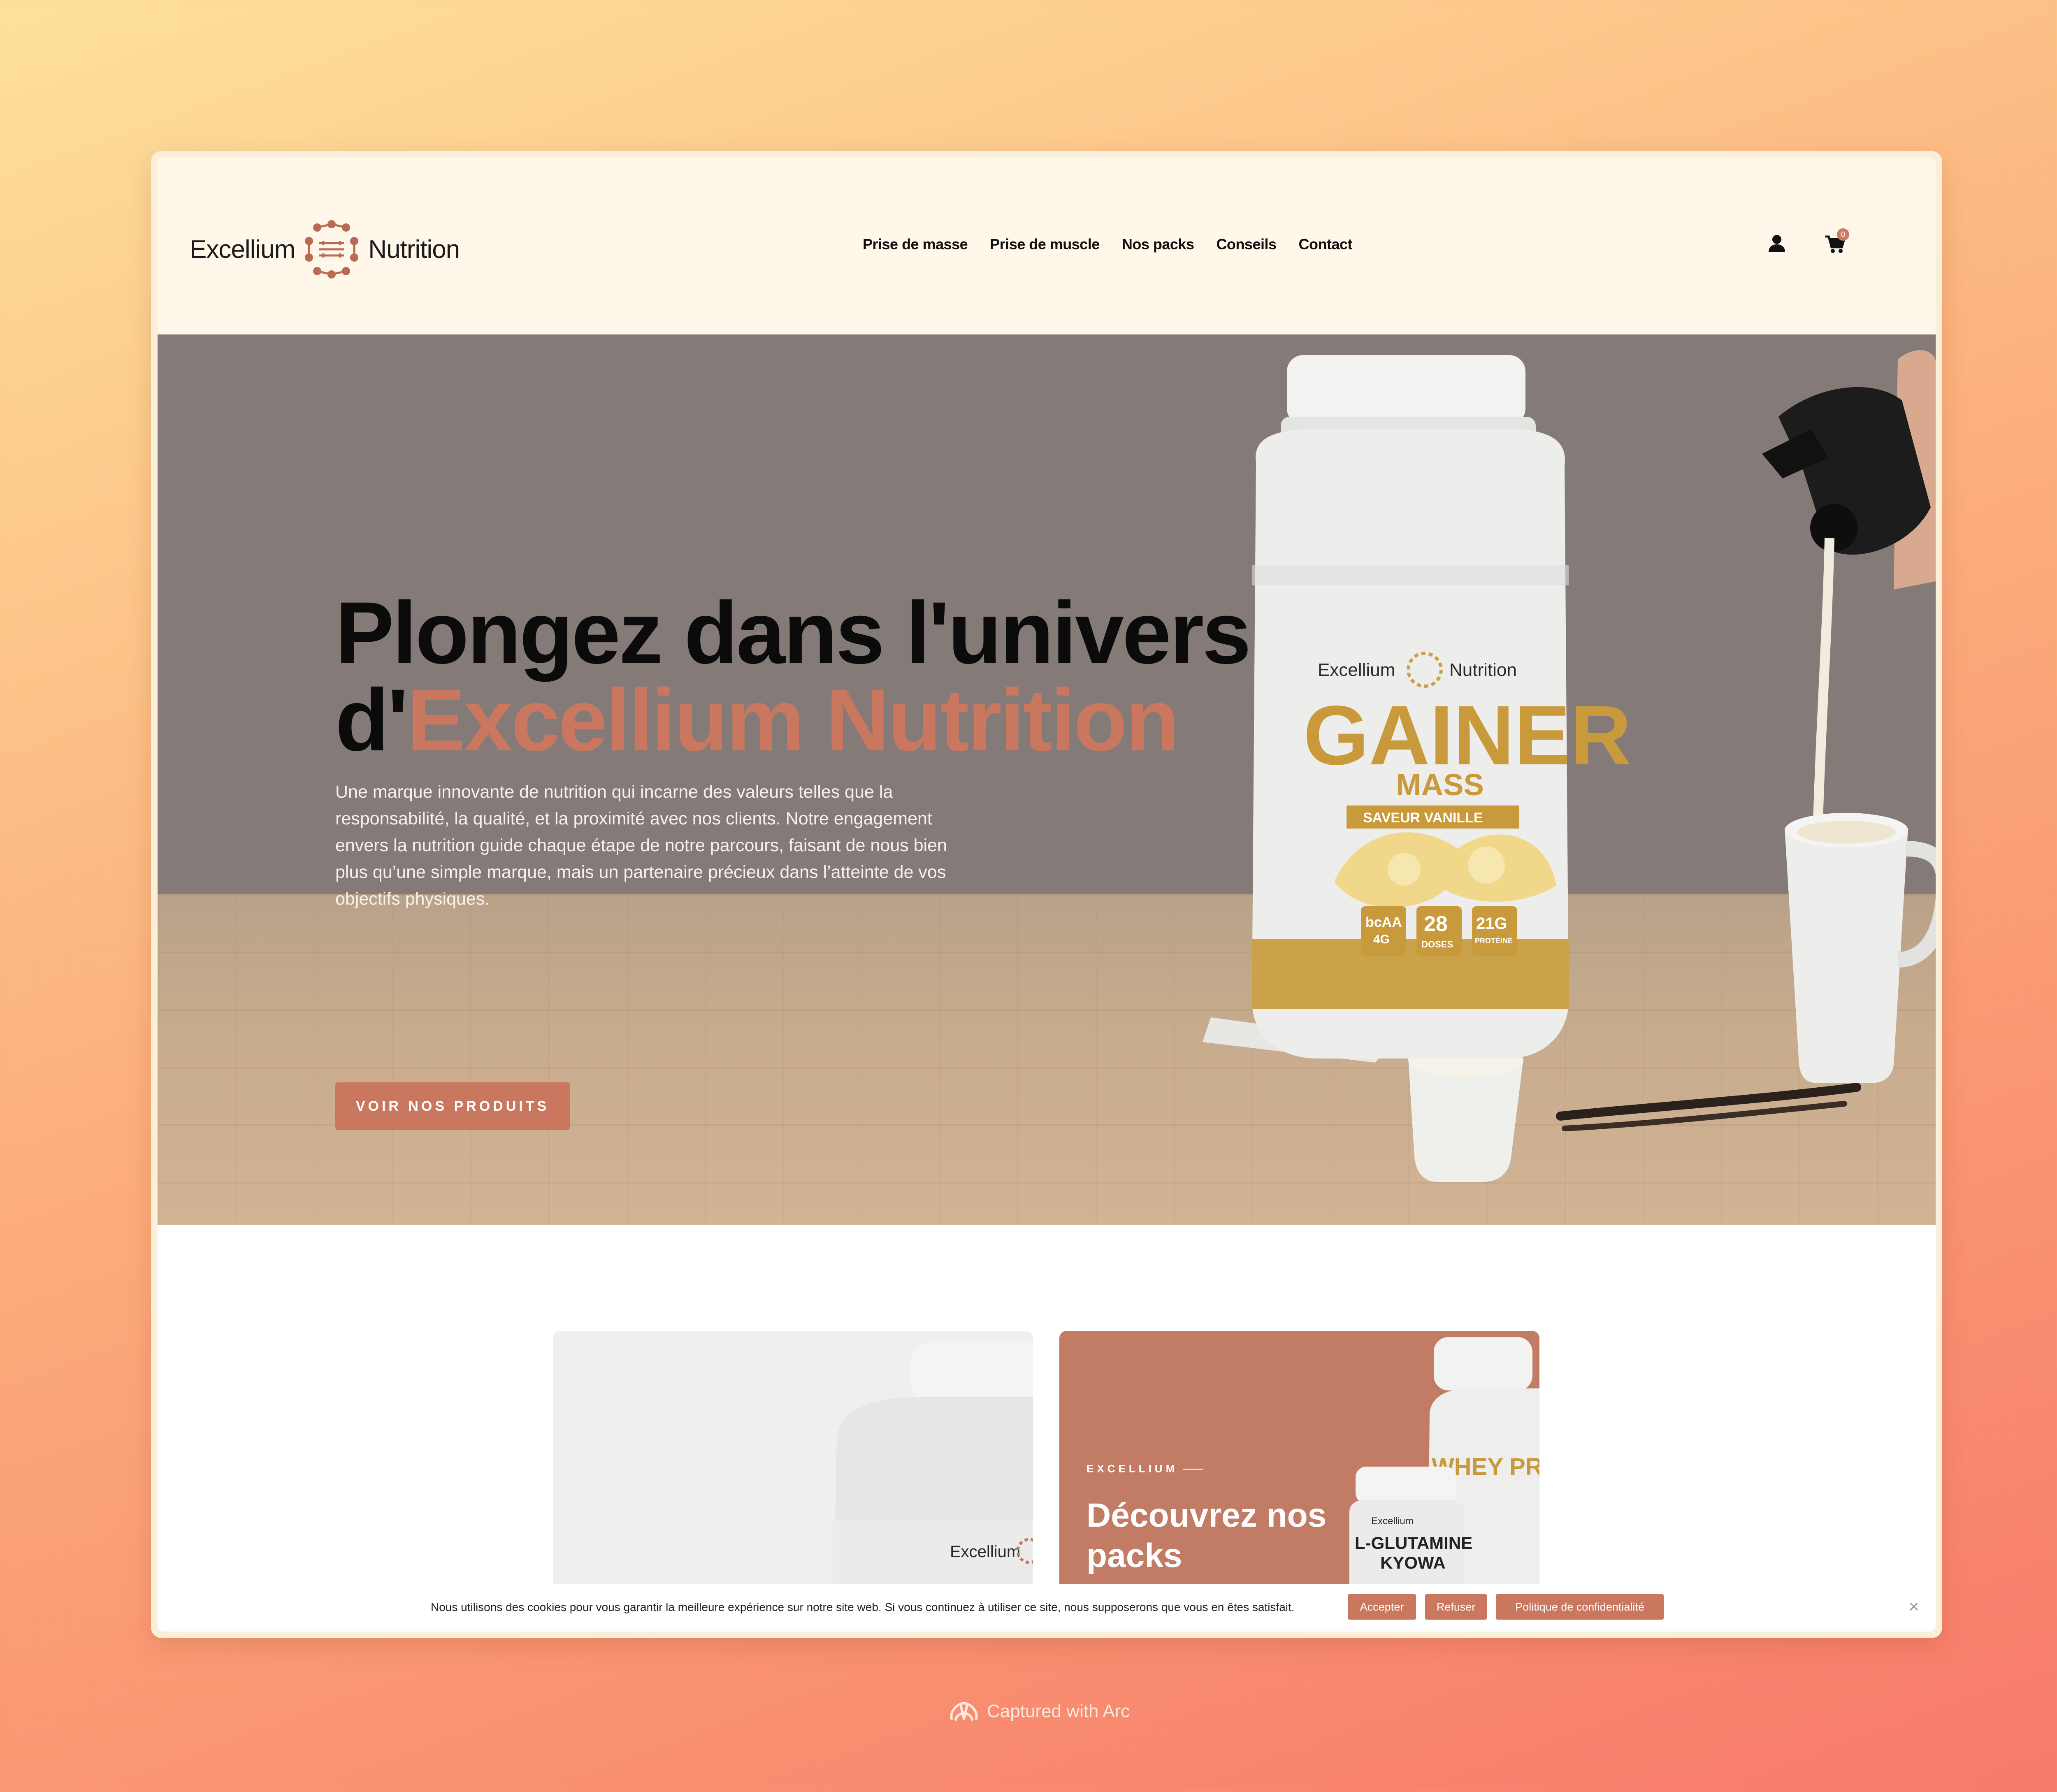  What do you see at coordinates (1382, 1607) in the screenshot?
I see `cookie-accept-button: Accepter` at bounding box center [1382, 1607].